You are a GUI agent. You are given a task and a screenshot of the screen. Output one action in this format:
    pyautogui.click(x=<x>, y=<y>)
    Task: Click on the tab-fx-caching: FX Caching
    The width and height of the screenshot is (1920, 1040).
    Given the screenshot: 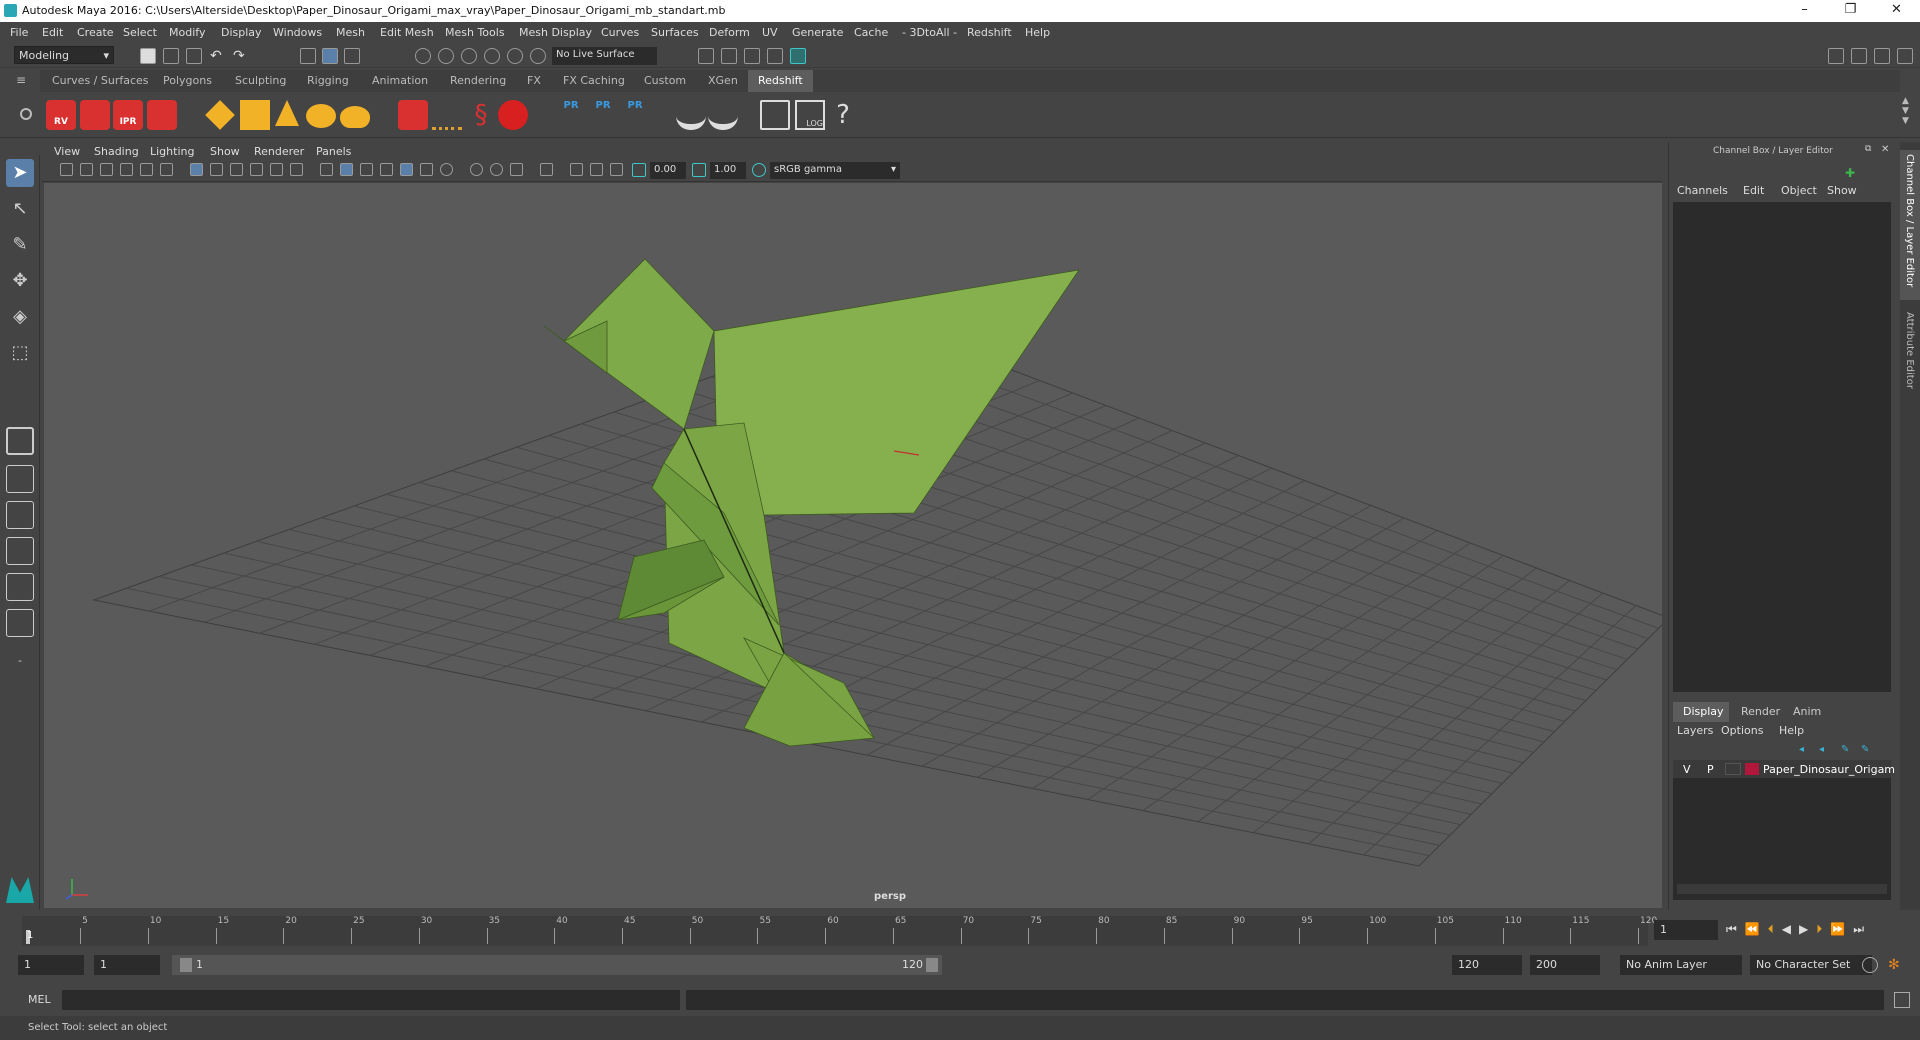 What is the action you would take?
    pyautogui.click(x=594, y=80)
    